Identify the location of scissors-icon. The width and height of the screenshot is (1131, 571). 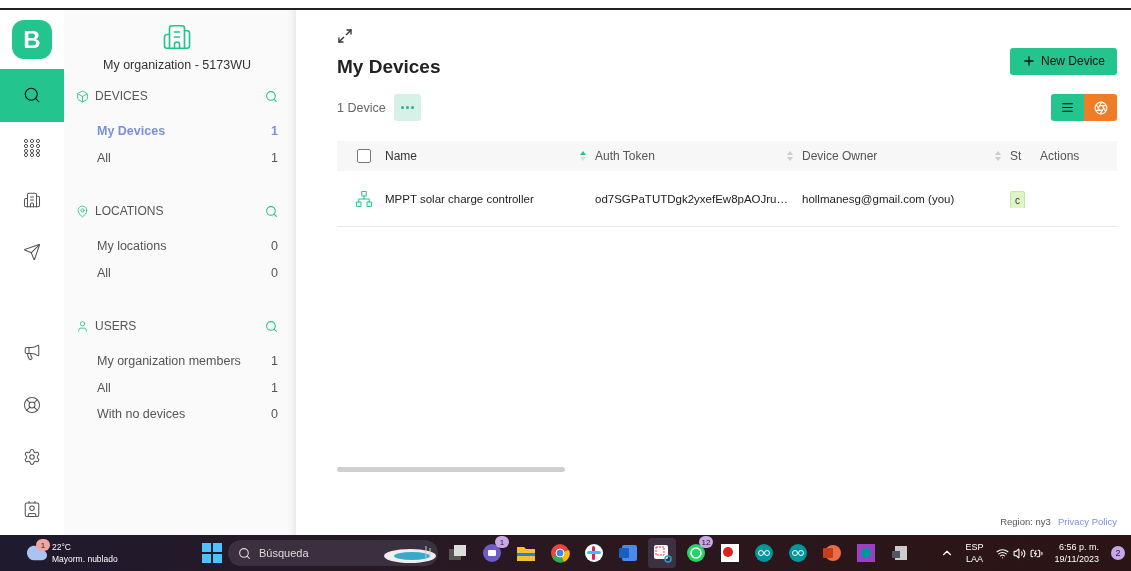
(662, 553).